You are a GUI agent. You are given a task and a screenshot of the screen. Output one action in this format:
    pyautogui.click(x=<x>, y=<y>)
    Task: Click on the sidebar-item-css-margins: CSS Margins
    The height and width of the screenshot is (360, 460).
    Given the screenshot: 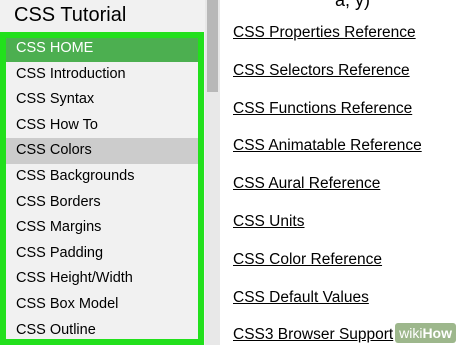 What is the action you would take?
    pyautogui.click(x=102, y=228)
    